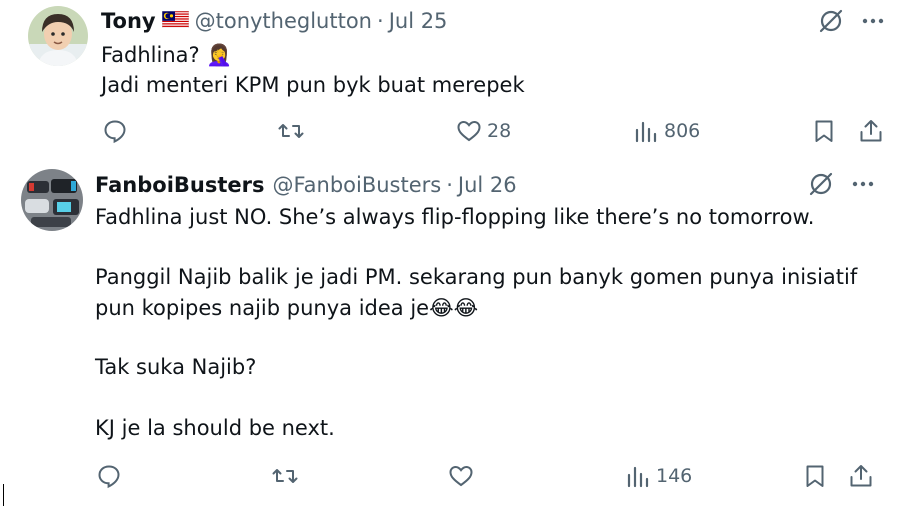  Describe the element at coordinates (128, 21) in the screenshot. I see `display-name: Tony` at that location.